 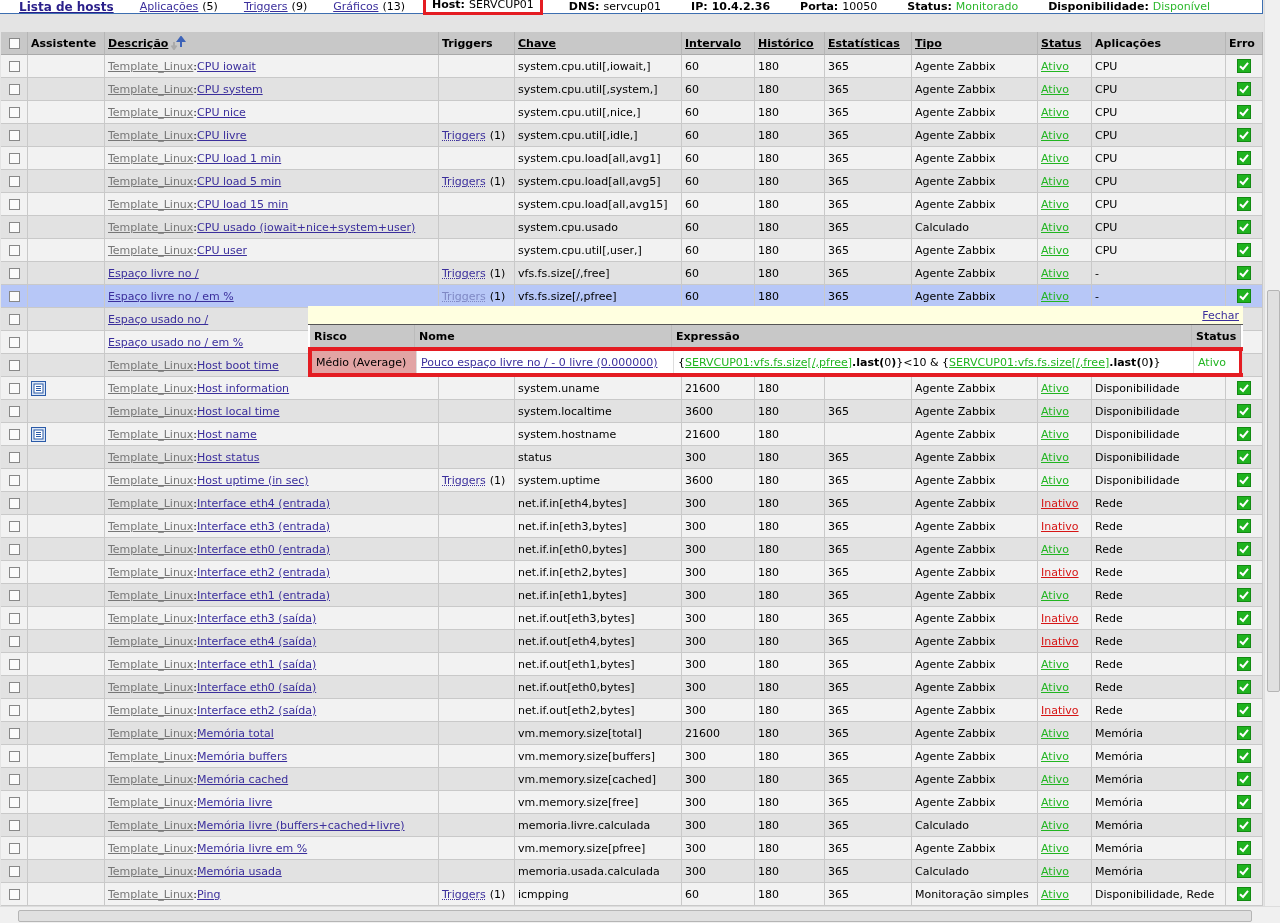 What do you see at coordinates (253, 480) in the screenshot?
I see `item-link: Host uptime (in sec)` at bounding box center [253, 480].